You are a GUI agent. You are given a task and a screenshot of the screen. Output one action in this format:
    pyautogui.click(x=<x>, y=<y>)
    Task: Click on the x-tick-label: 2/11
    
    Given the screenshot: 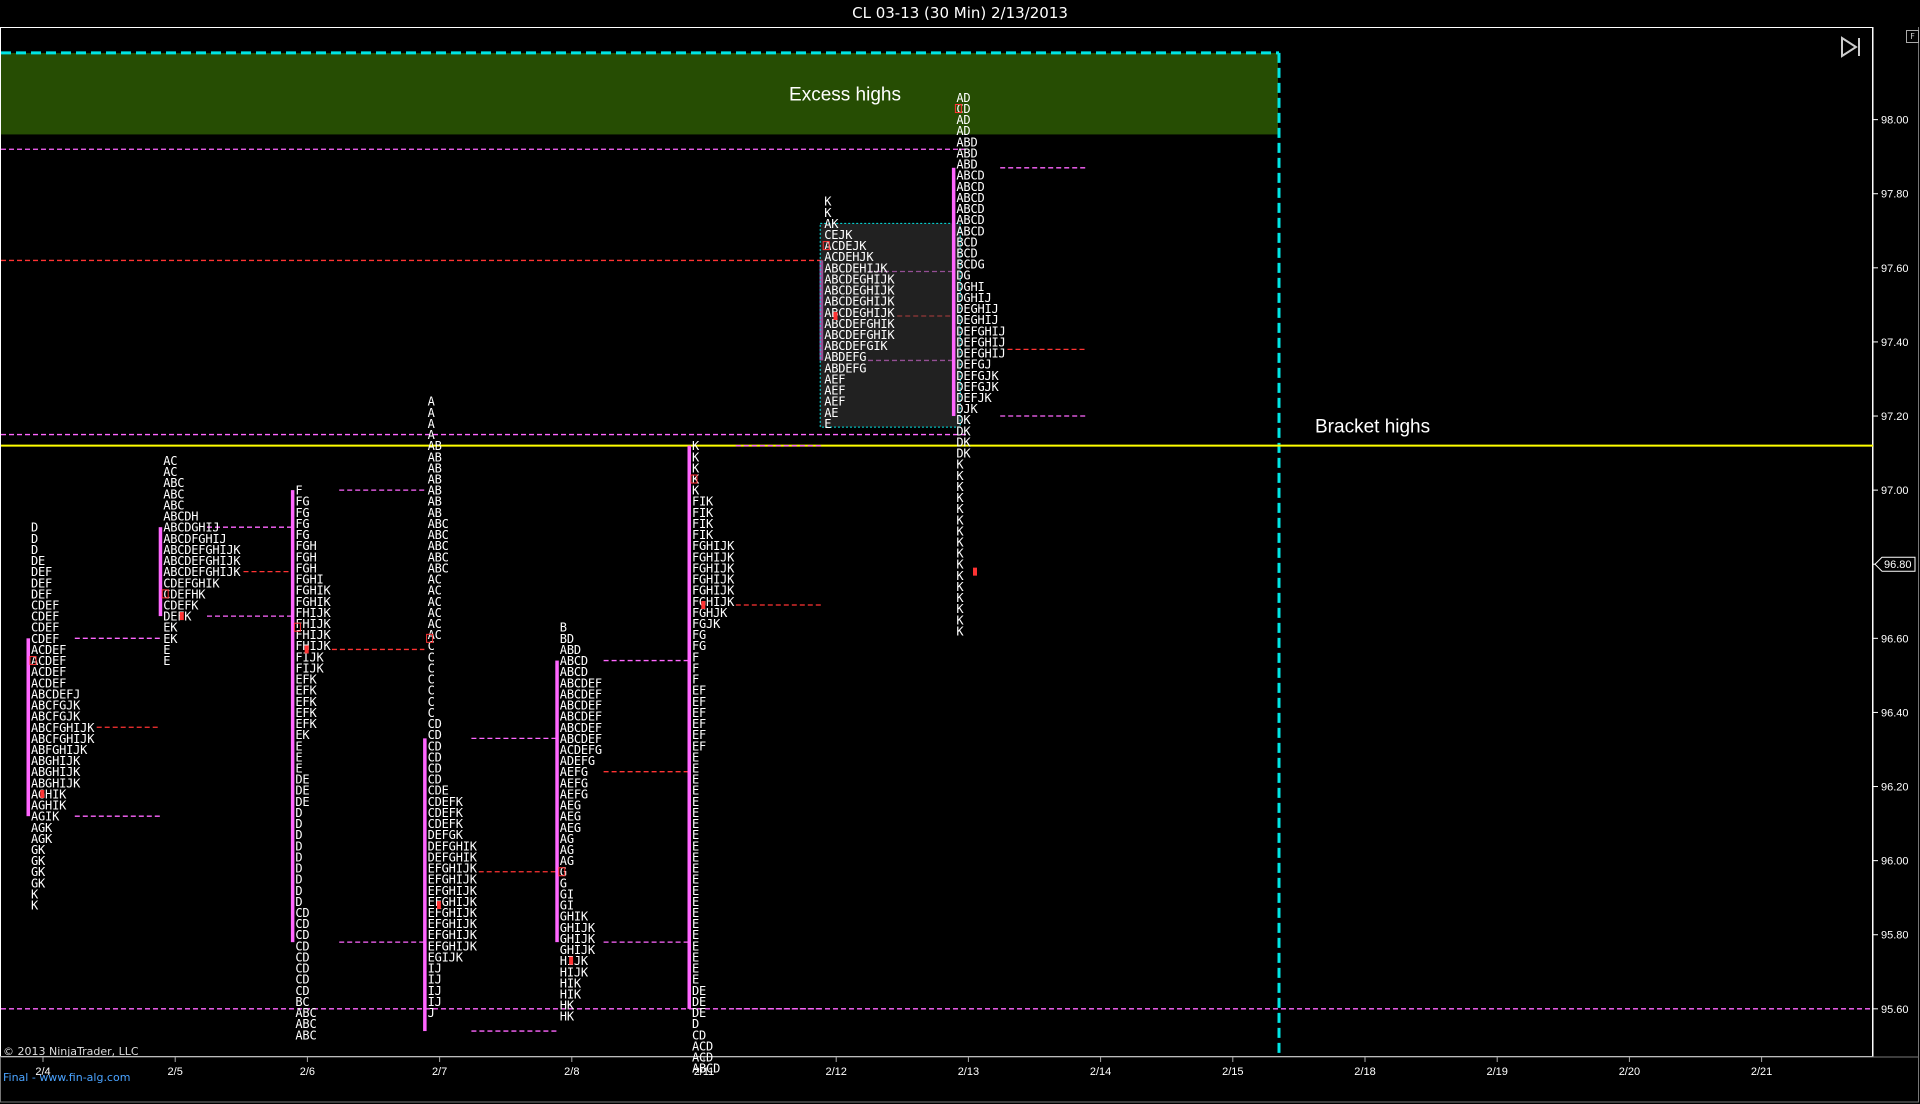 What is the action you would take?
    pyautogui.click(x=704, y=1072)
    